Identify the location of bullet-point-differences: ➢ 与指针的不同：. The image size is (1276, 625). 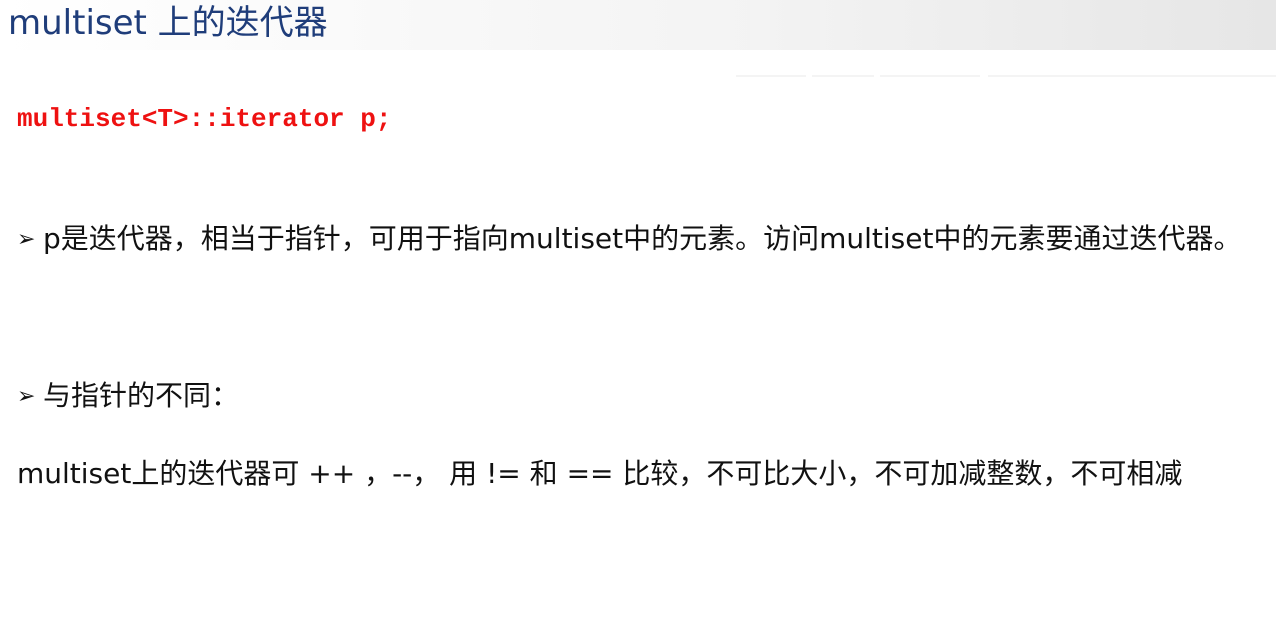
(643, 396).